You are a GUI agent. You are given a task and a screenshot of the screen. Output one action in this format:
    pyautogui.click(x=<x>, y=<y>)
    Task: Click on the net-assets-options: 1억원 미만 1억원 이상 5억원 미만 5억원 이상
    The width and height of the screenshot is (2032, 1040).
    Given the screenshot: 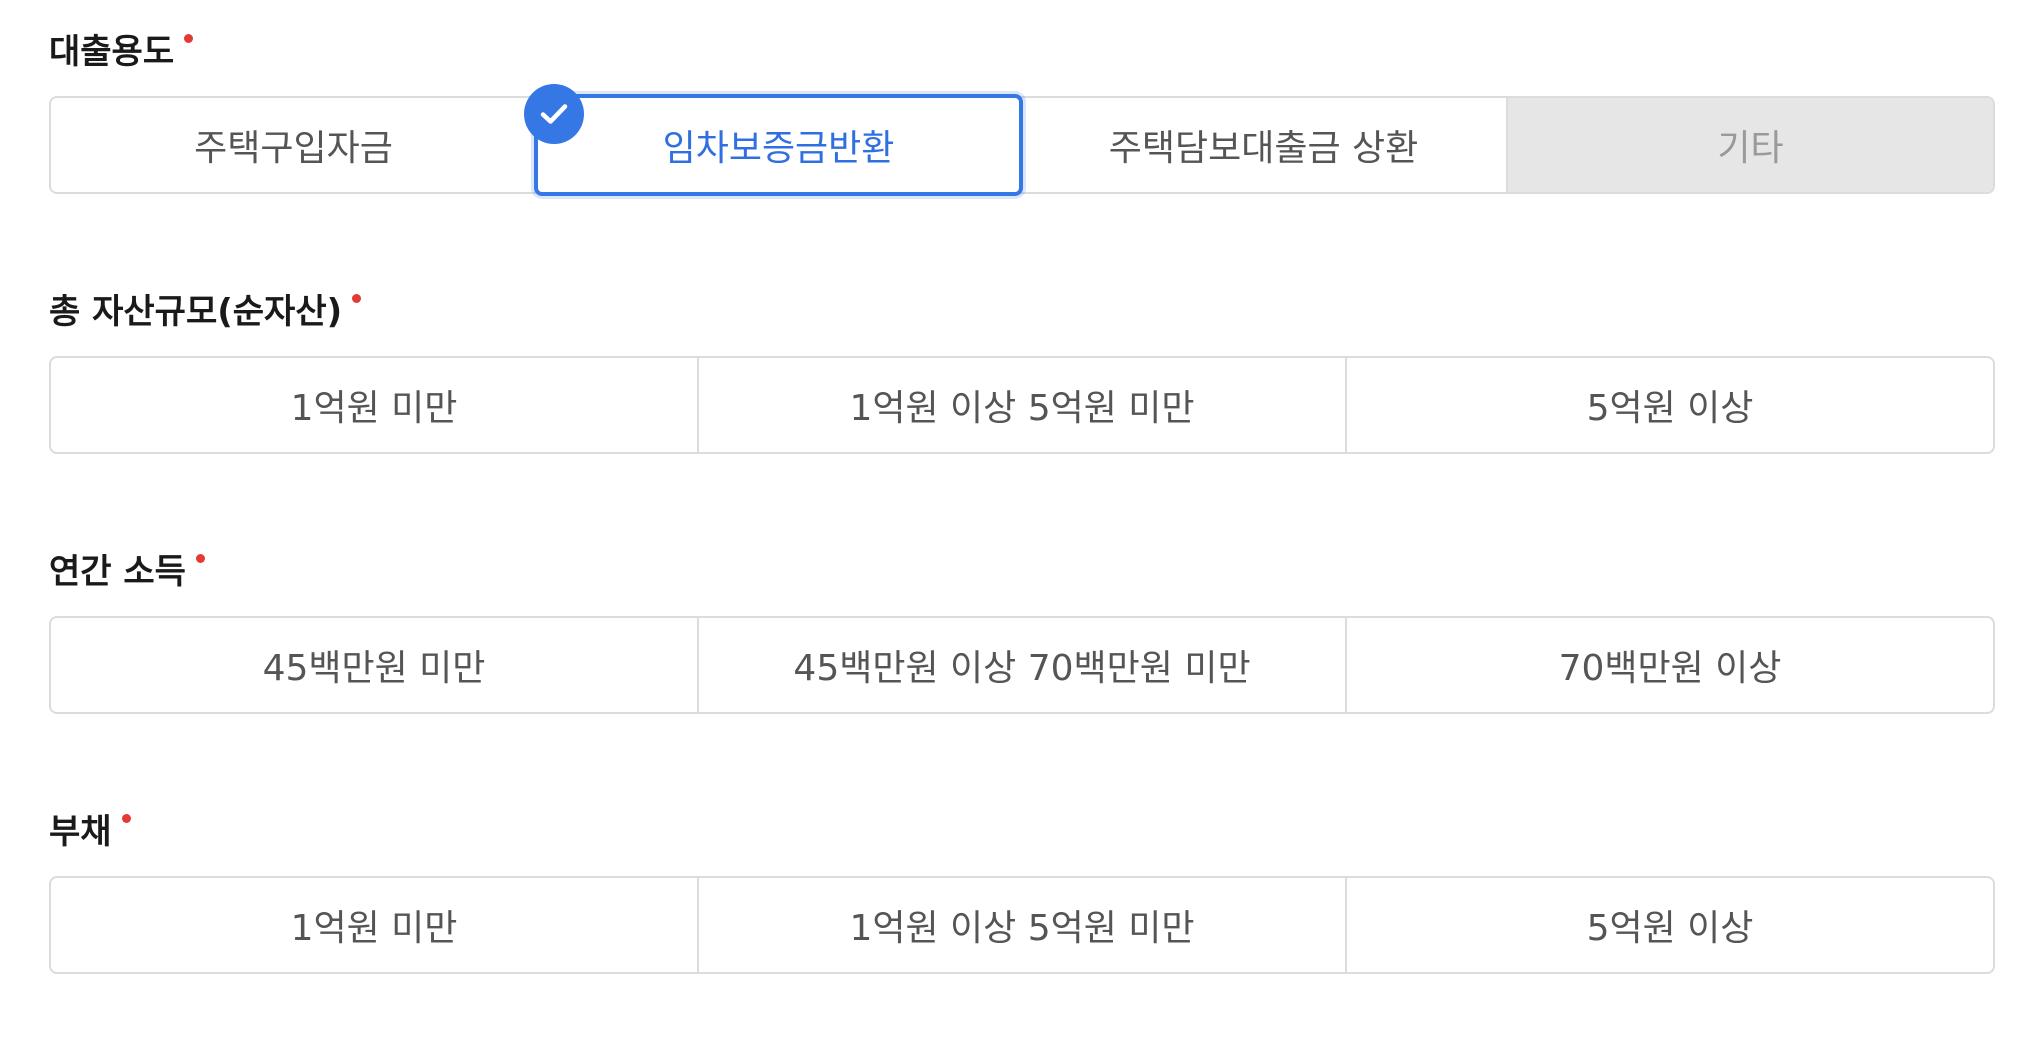 What is the action you would take?
    pyautogui.click(x=1022, y=405)
    